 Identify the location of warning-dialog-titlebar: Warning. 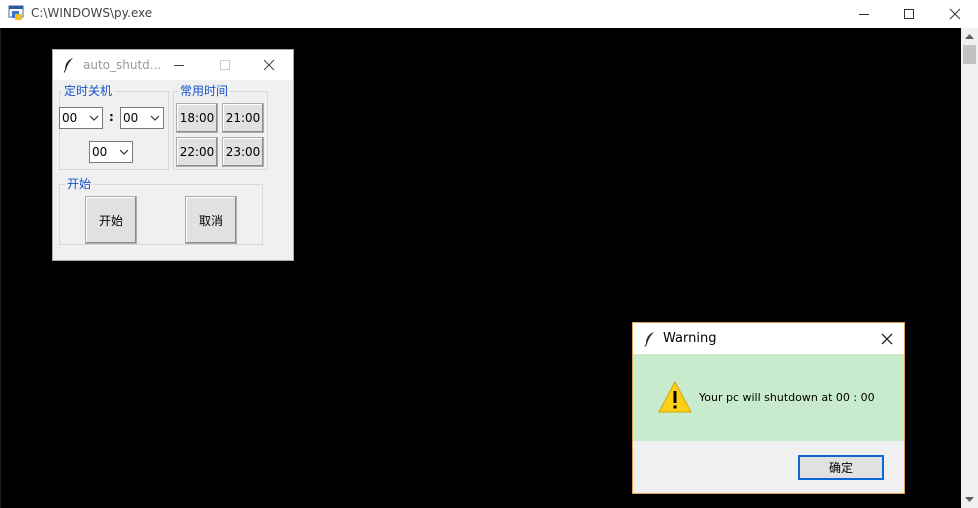
(768, 338).